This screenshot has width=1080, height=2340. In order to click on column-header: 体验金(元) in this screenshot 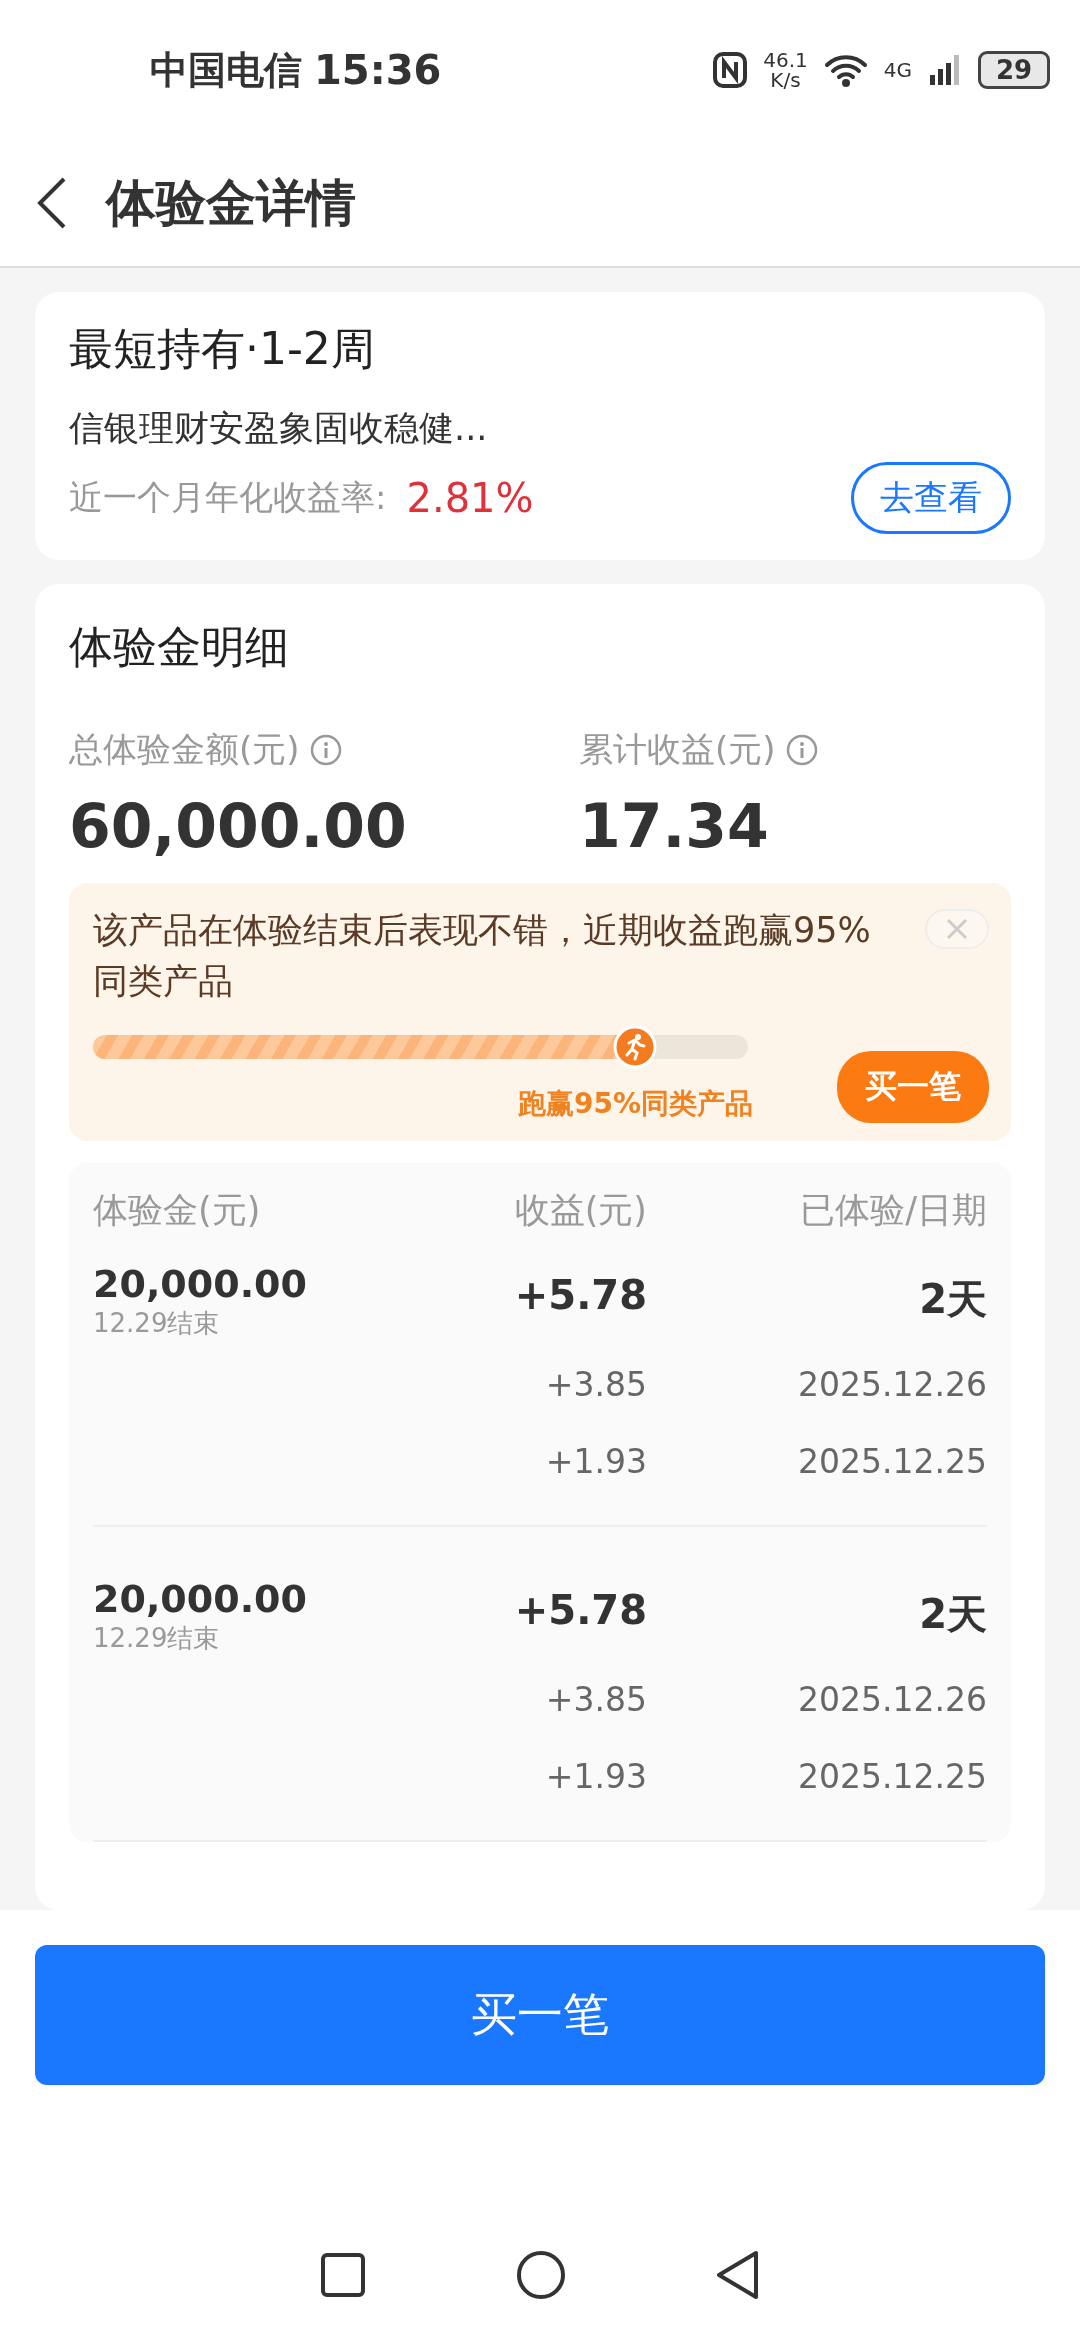, I will do `click(177, 1210)`.